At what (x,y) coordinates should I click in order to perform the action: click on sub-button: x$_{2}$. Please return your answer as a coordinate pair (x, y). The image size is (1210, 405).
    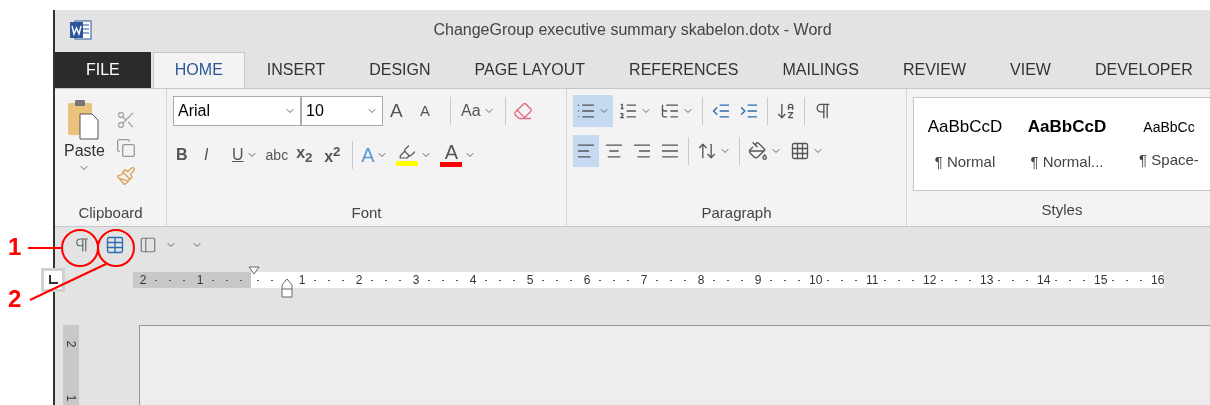
    Looking at the image, I should click on (306, 154).